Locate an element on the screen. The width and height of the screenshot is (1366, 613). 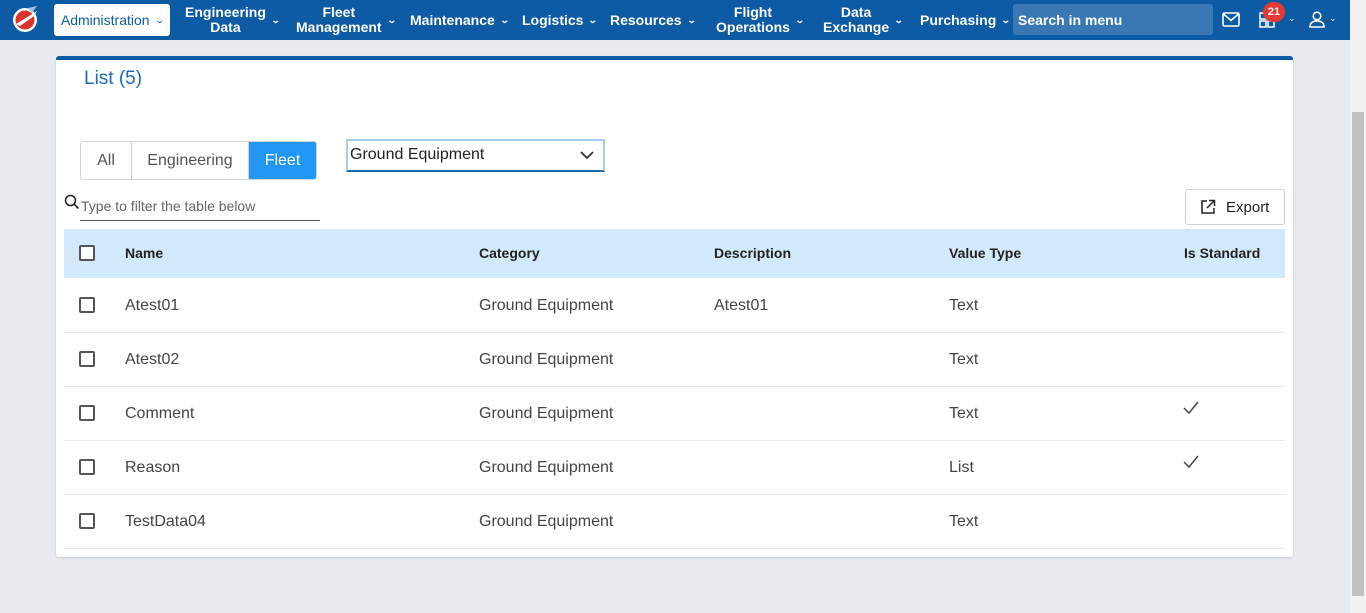
external-link-icon is located at coordinates (1208, 206).